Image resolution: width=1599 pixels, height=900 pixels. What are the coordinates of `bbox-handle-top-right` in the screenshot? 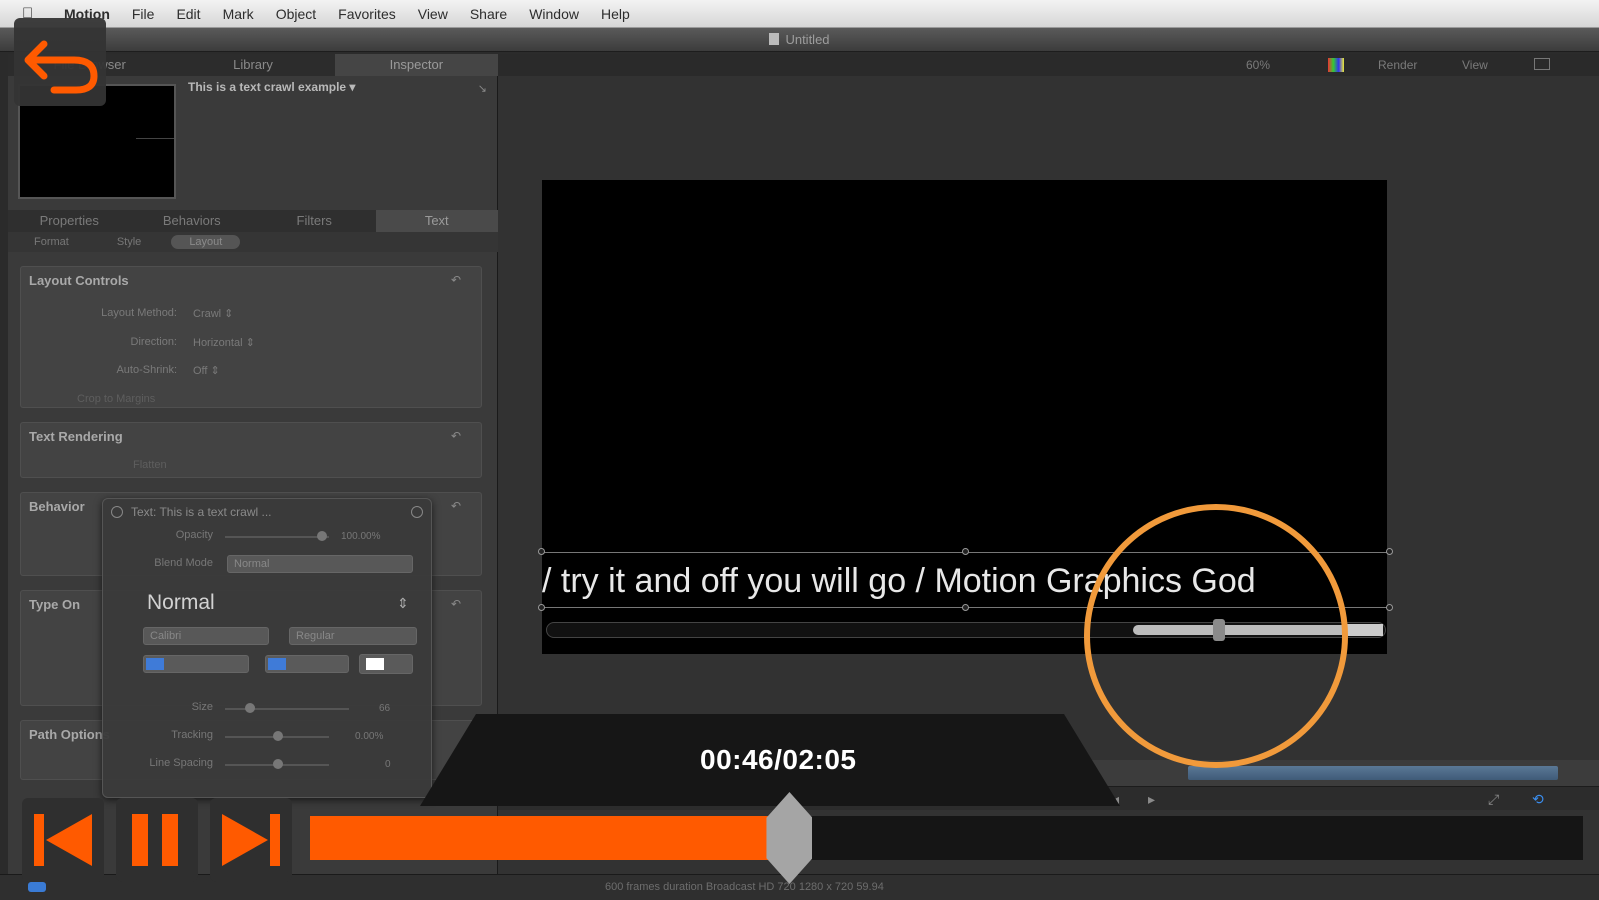 It's located at (1389, 551).